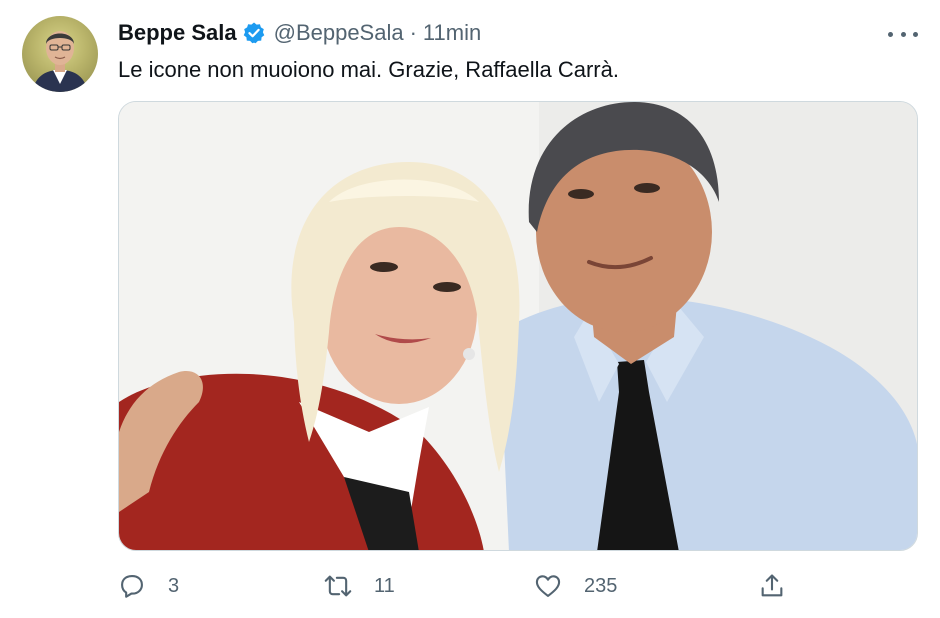 The image size is (940, 618). What do you see at coordinates (359, 586) in the screenshot?
I see `retweet-button: 11` at bounding box center [359, 586].